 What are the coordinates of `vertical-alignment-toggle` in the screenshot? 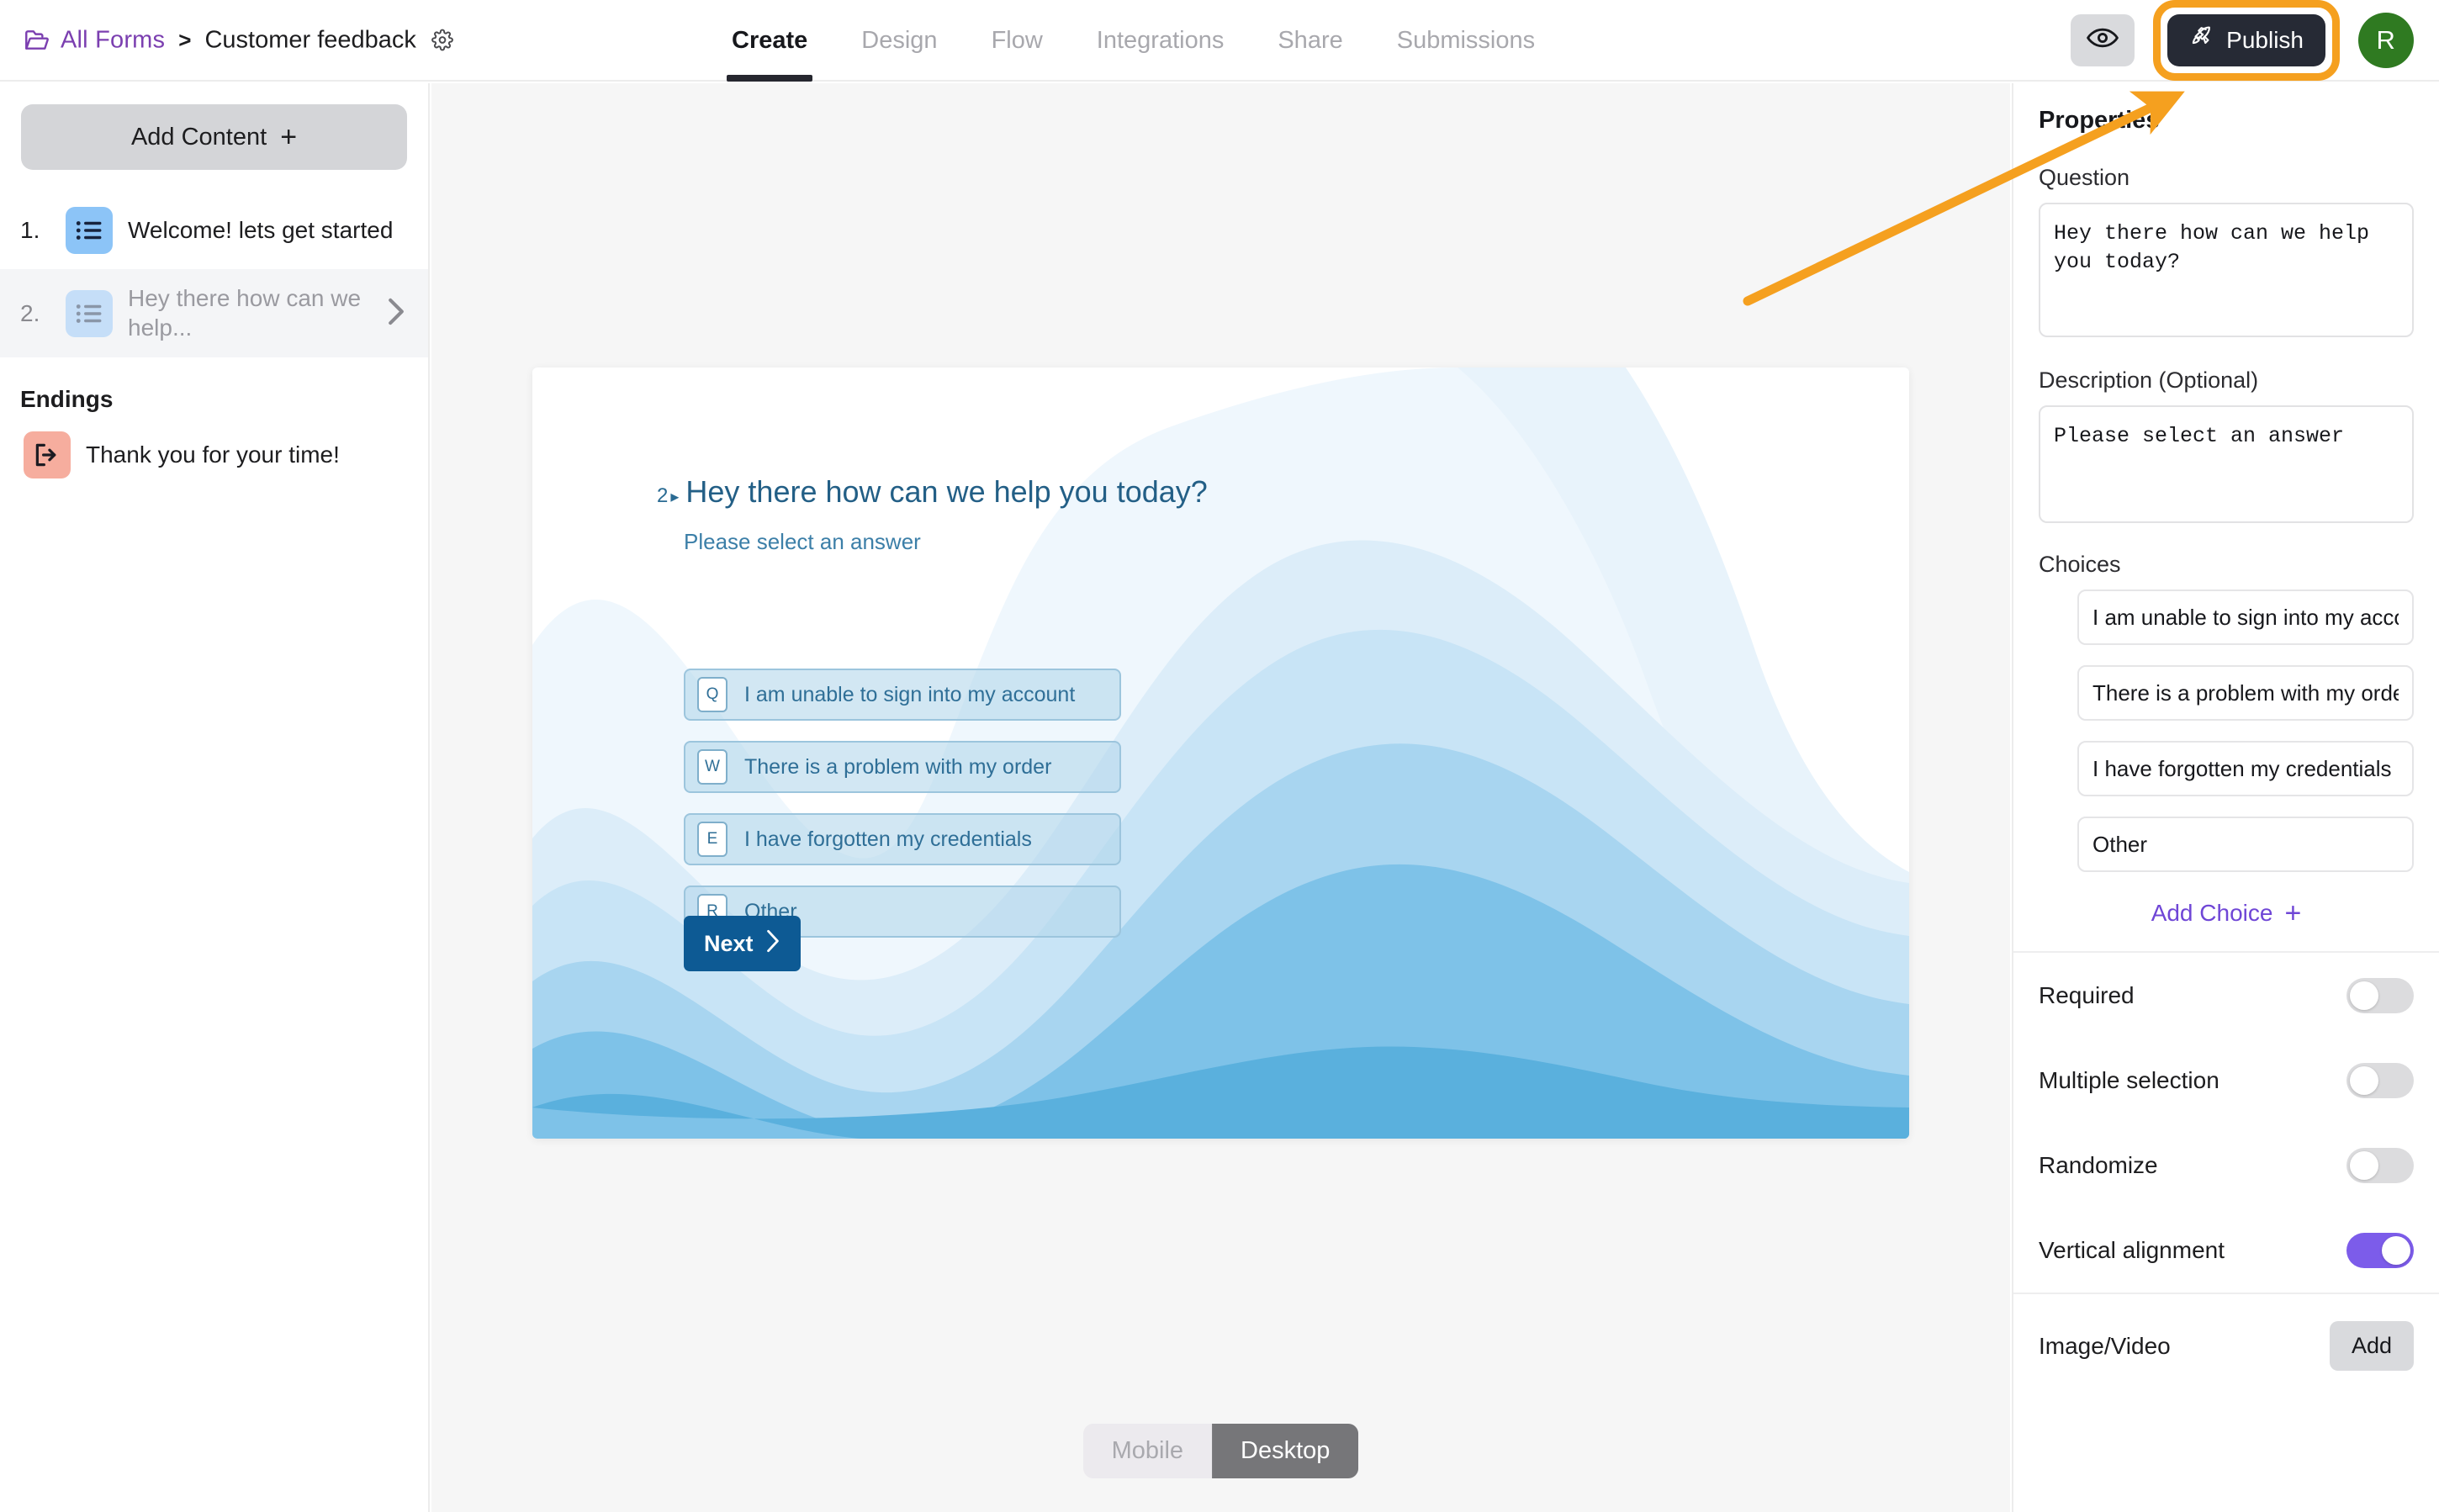 It's located at (2380, 1250).